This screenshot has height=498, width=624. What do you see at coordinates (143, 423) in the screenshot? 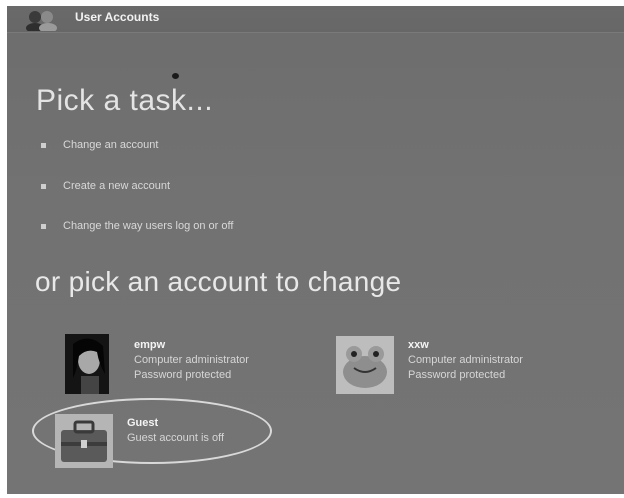
I see `account-name: Guest` at bounding box center [143, 423].